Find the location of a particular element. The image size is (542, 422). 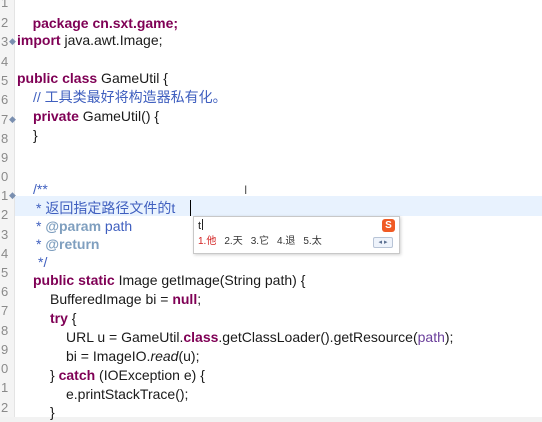

code-line-javadoc-return: * @return is located at coordinates (67, 244).